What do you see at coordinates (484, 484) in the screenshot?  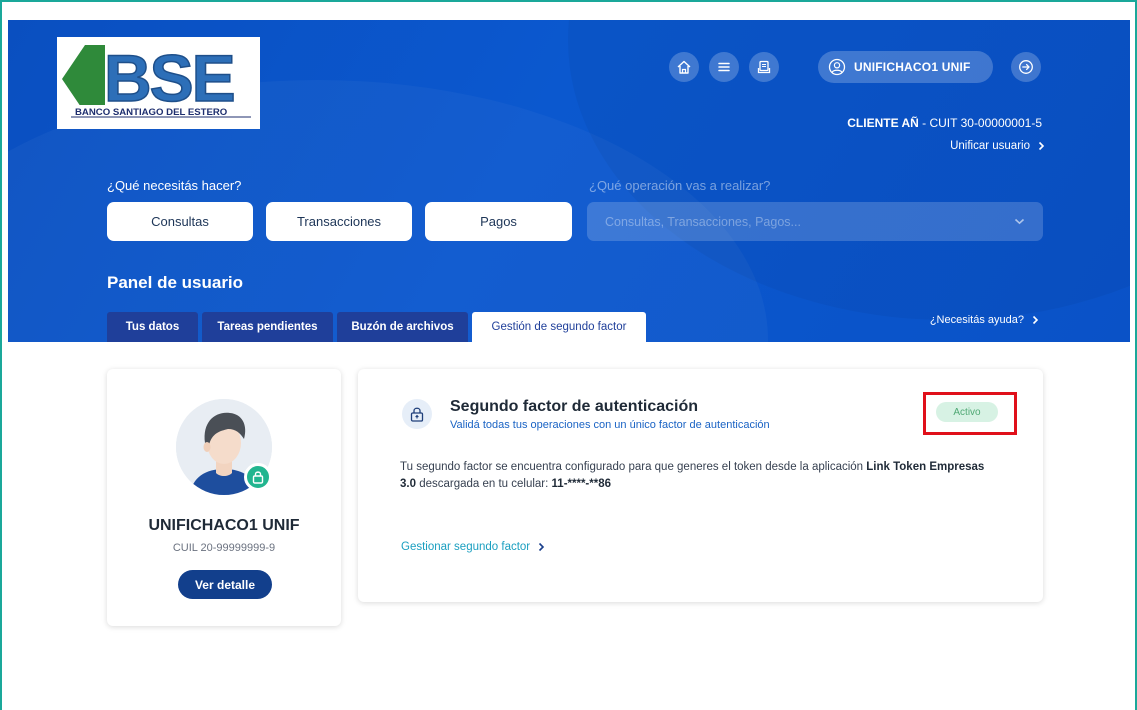 I see `desc-middle: descargada en tu celular:` at bounding box center [484, 484].